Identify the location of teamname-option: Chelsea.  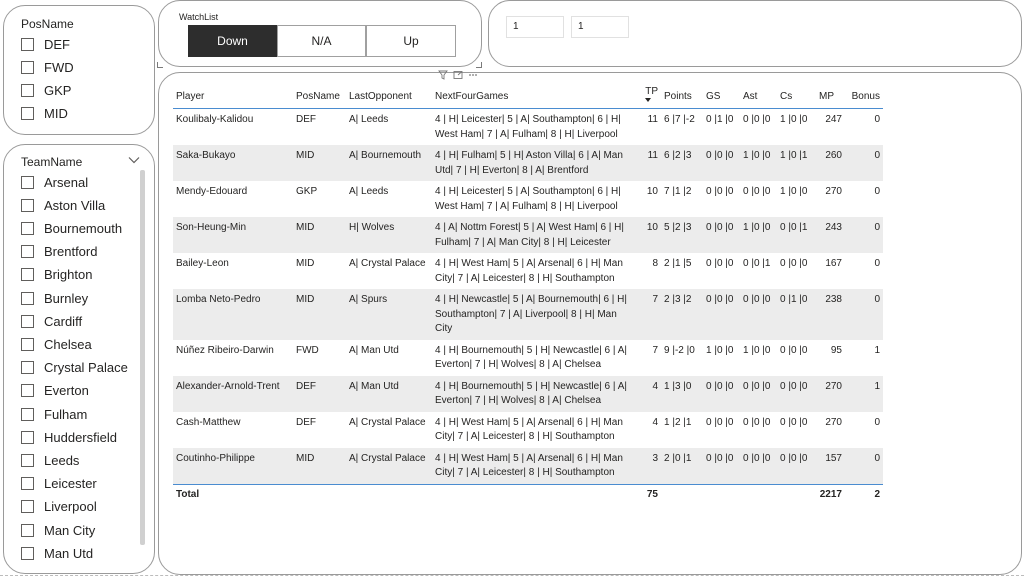
(56, 344).